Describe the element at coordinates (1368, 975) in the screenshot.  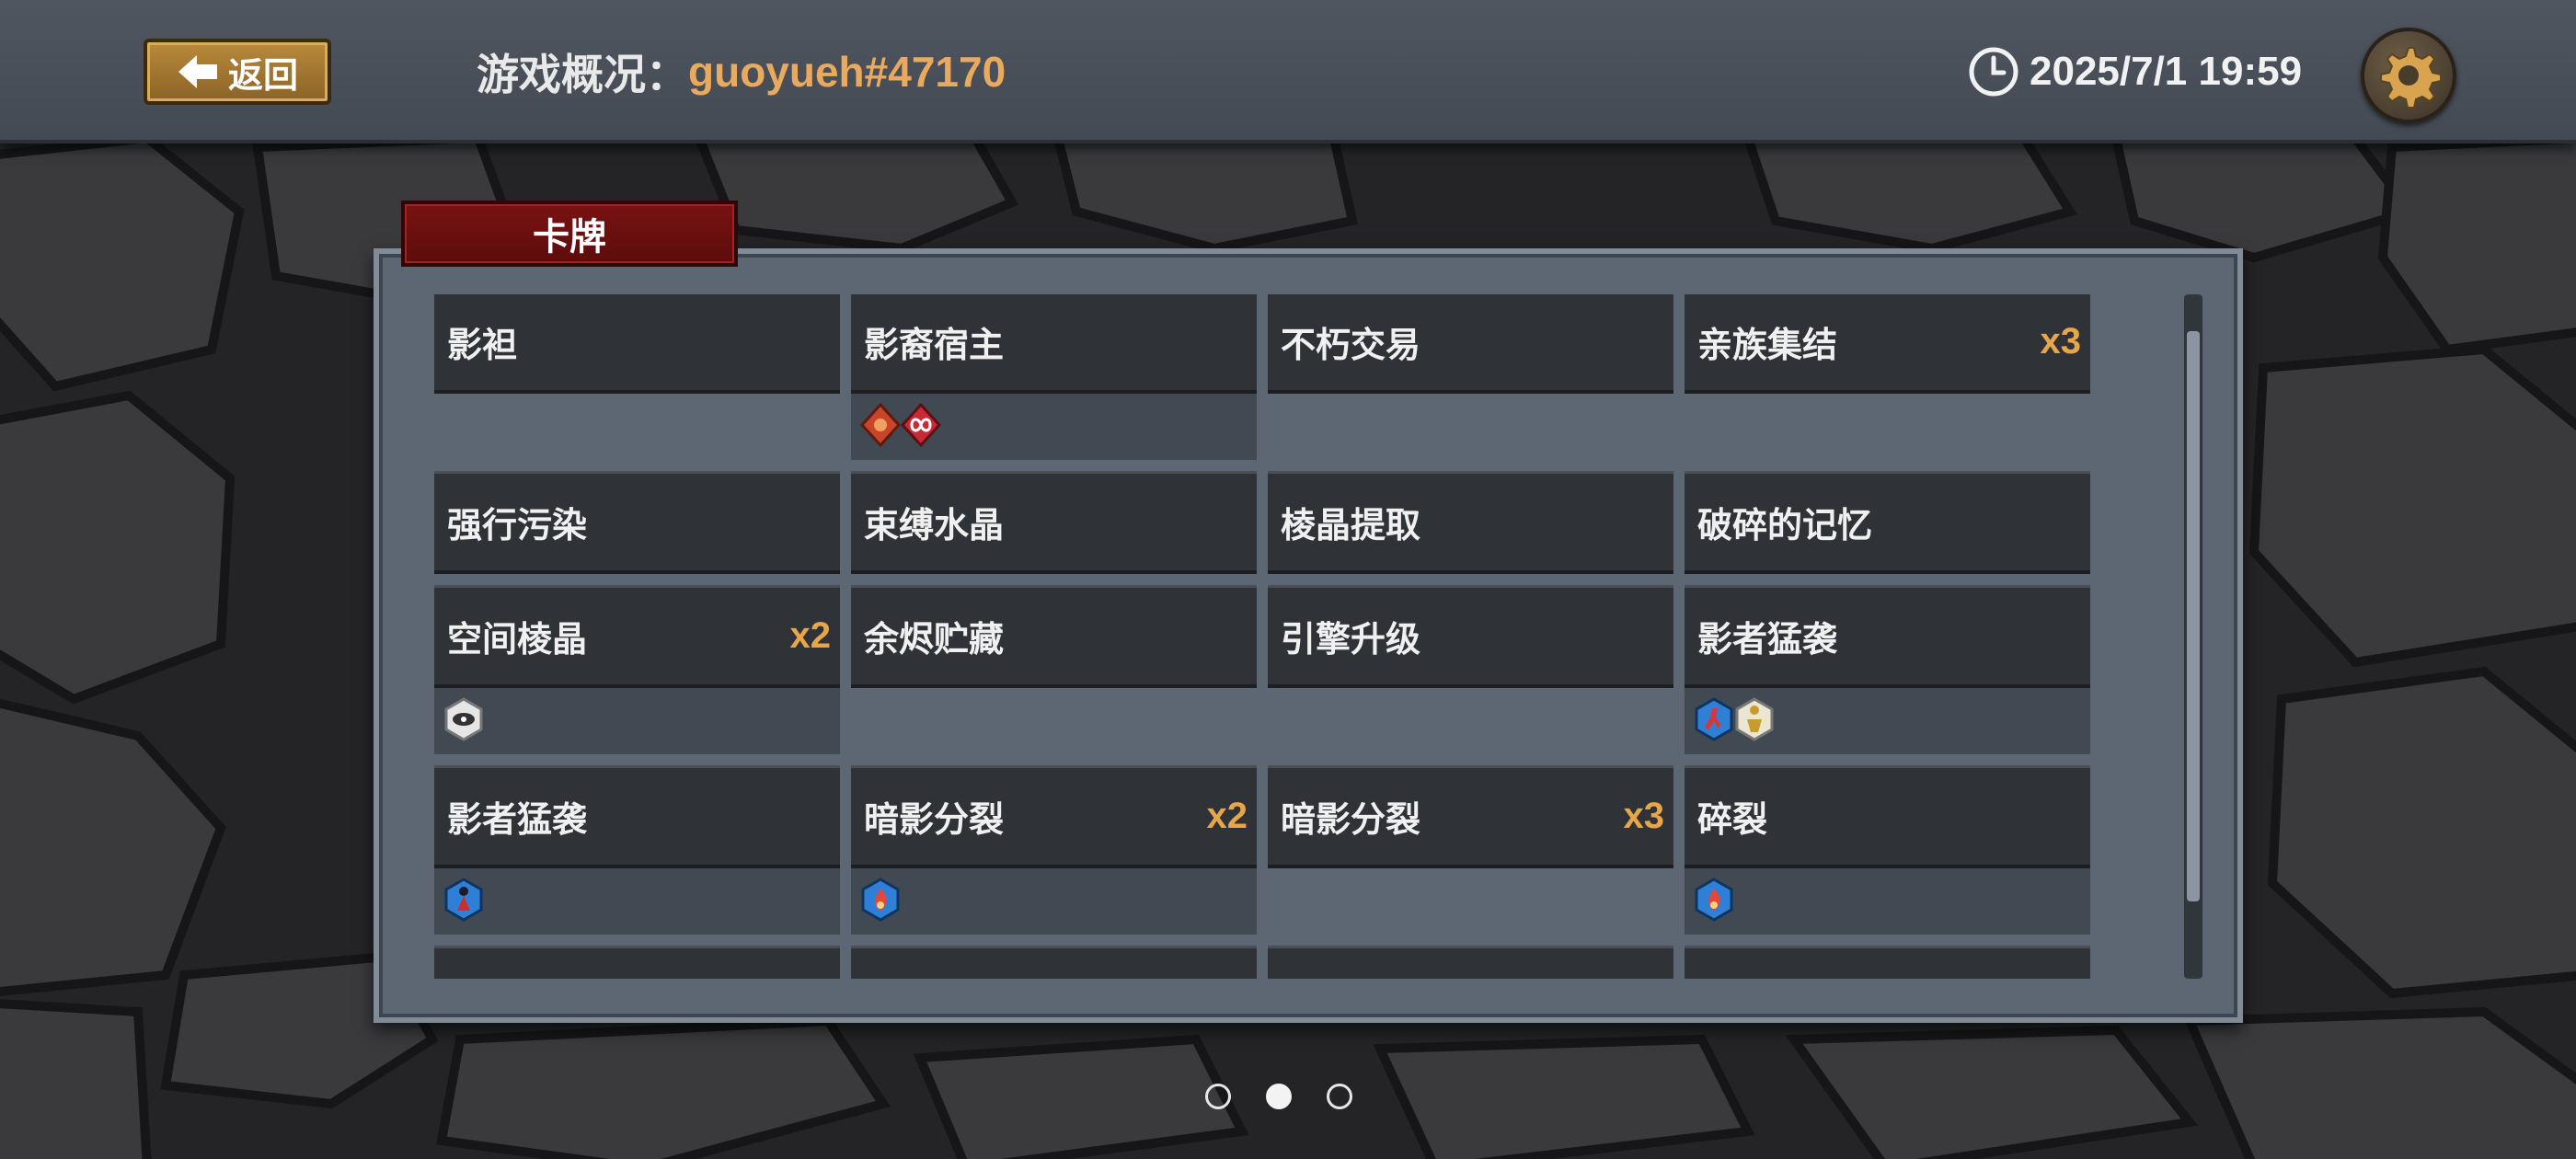
I see `card-name: 知识的力量` at that location.